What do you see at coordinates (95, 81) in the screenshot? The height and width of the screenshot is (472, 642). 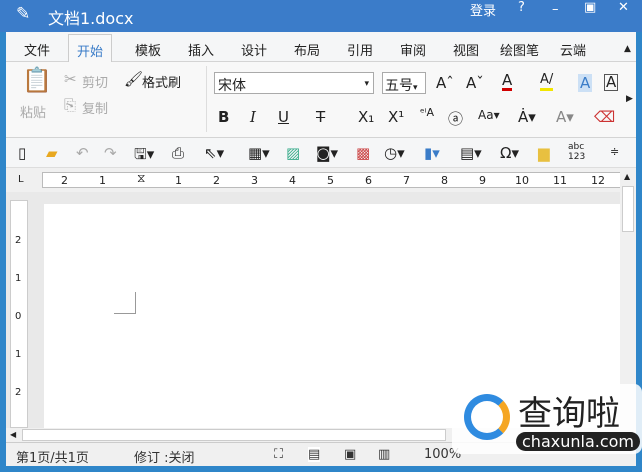 I see `cut-button: 剪切` at bounding box center [95, 81].